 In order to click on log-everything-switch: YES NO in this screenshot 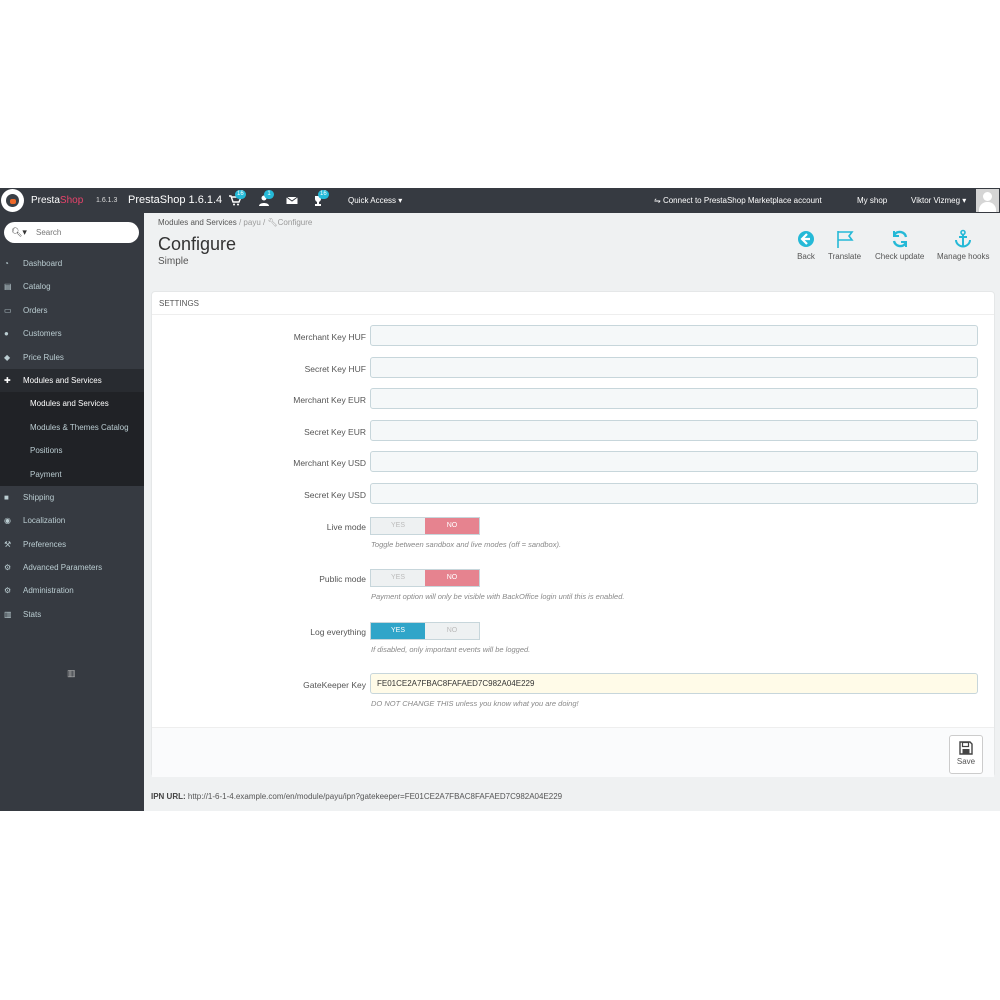, I will do `click(425, 631)`.